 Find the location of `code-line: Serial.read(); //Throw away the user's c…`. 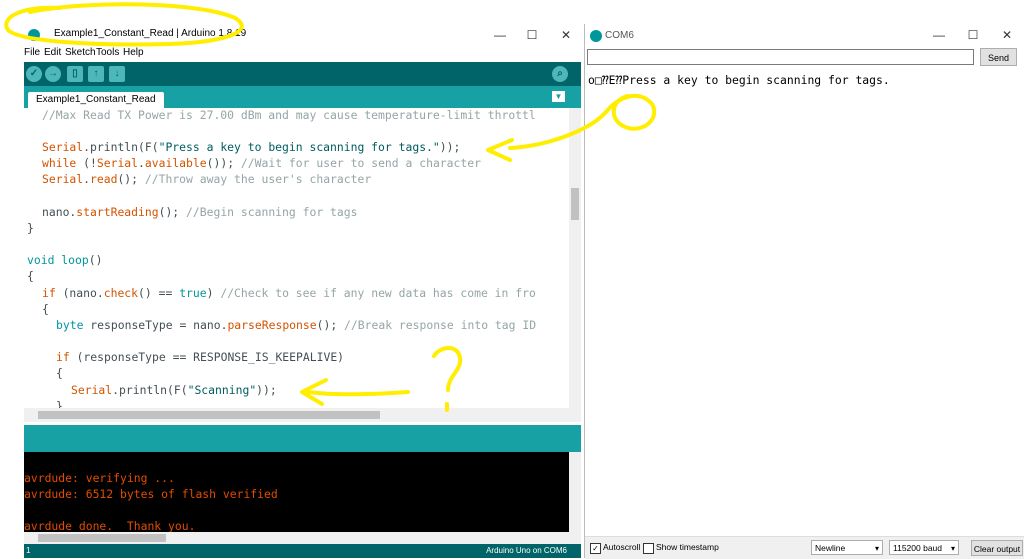

code-line: Serial.read(); //Throw away the user's c… is located at coordinates (207, 179).